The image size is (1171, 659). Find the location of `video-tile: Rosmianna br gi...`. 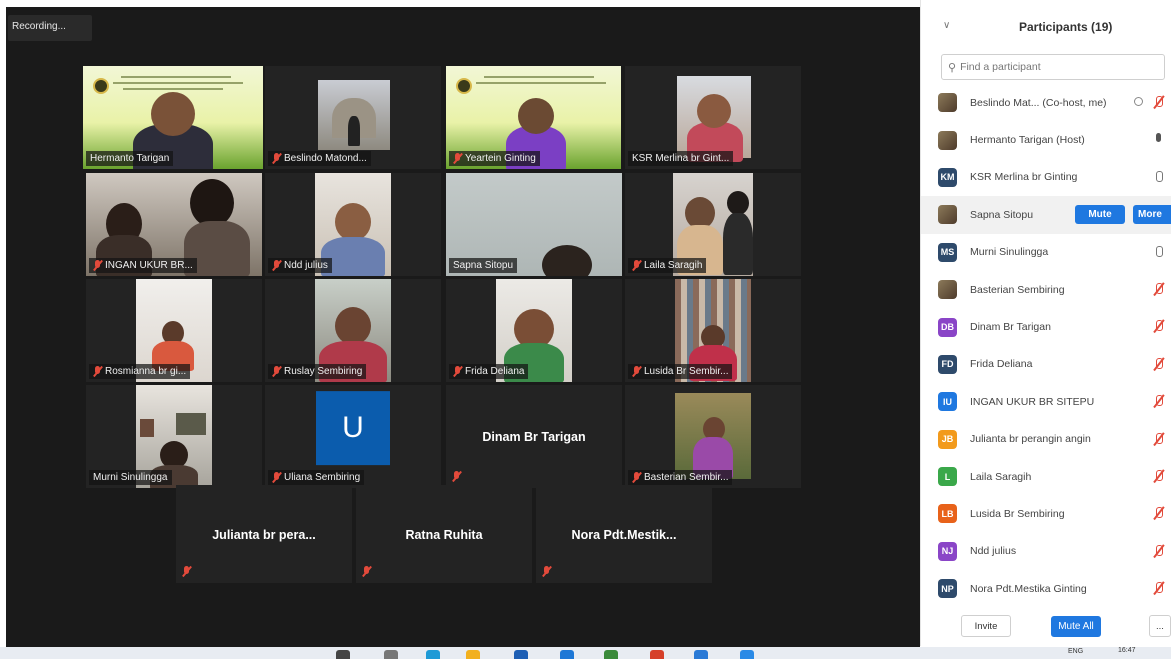

video-tile: Rosmianna br gi... is located at coordinates (174, 330).